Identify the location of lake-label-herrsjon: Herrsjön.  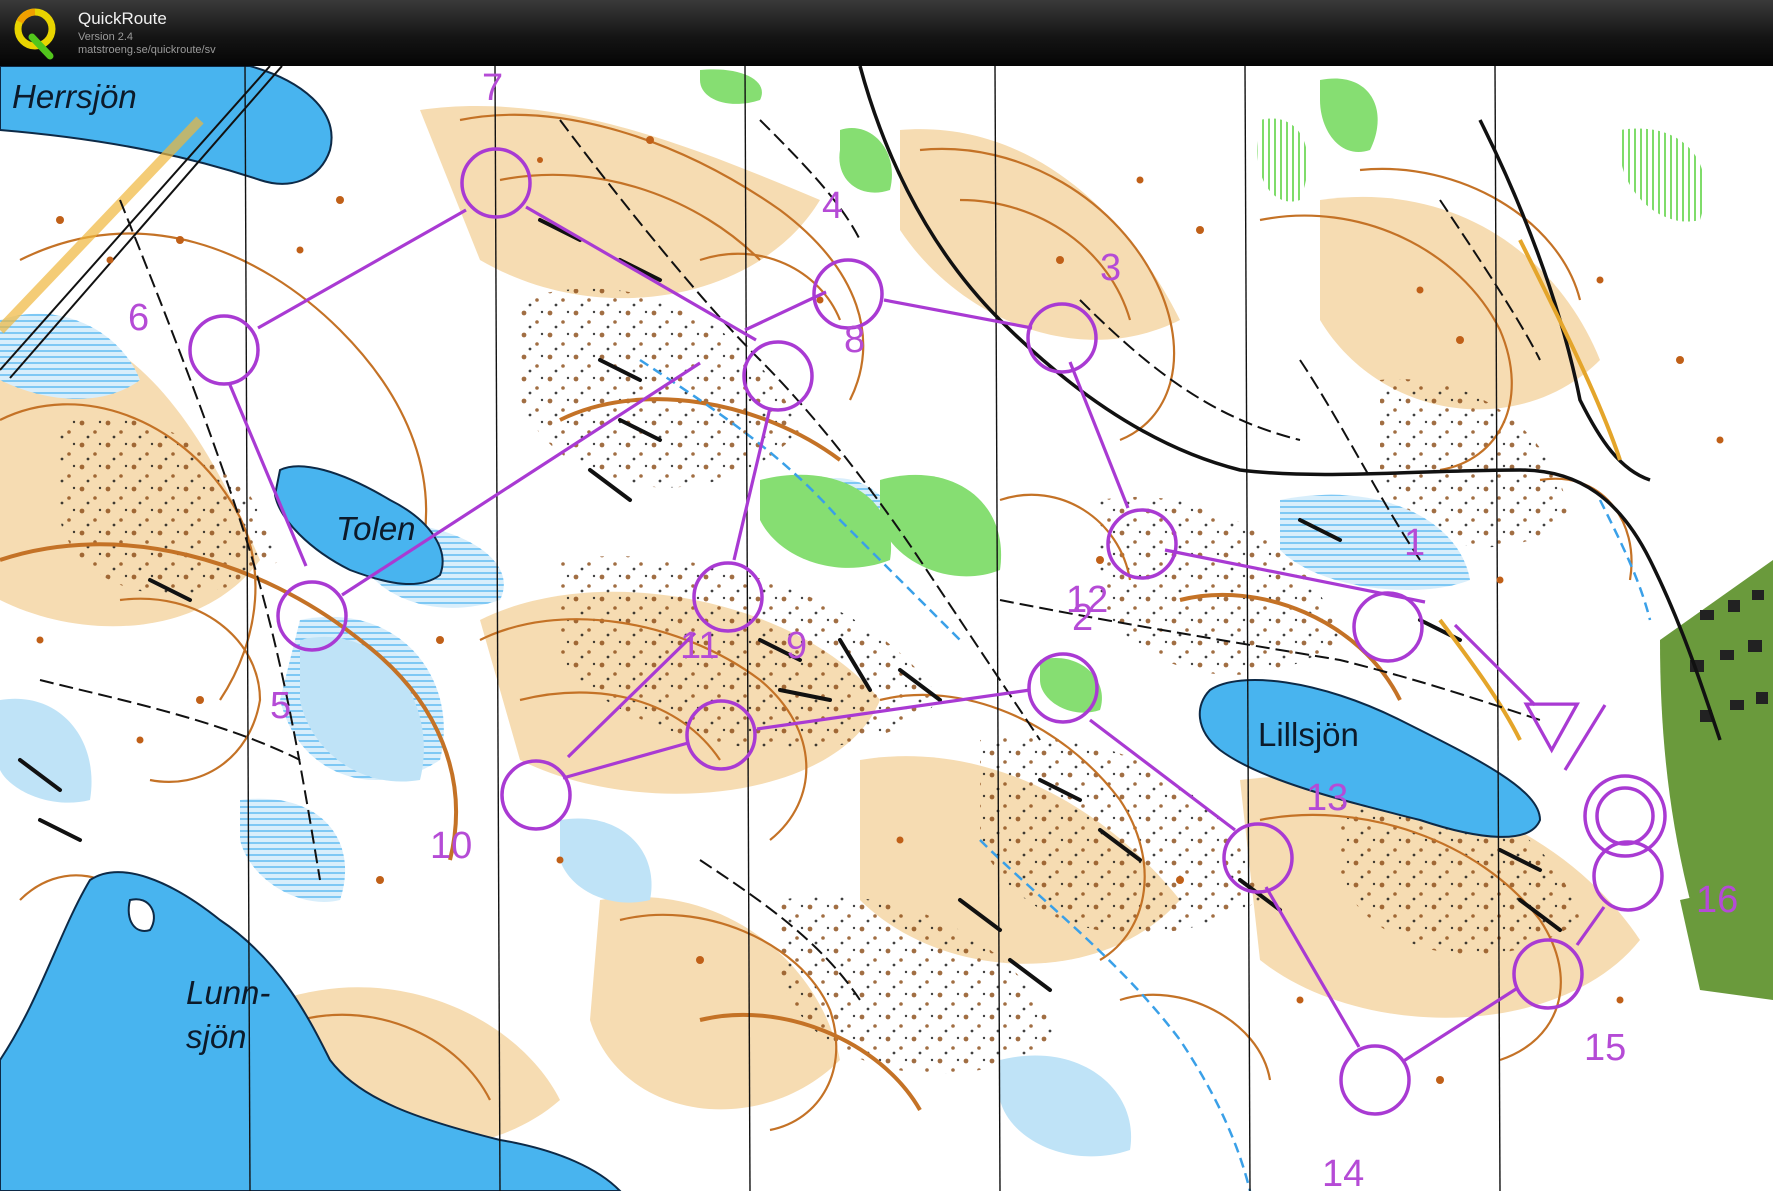
(74, 96).